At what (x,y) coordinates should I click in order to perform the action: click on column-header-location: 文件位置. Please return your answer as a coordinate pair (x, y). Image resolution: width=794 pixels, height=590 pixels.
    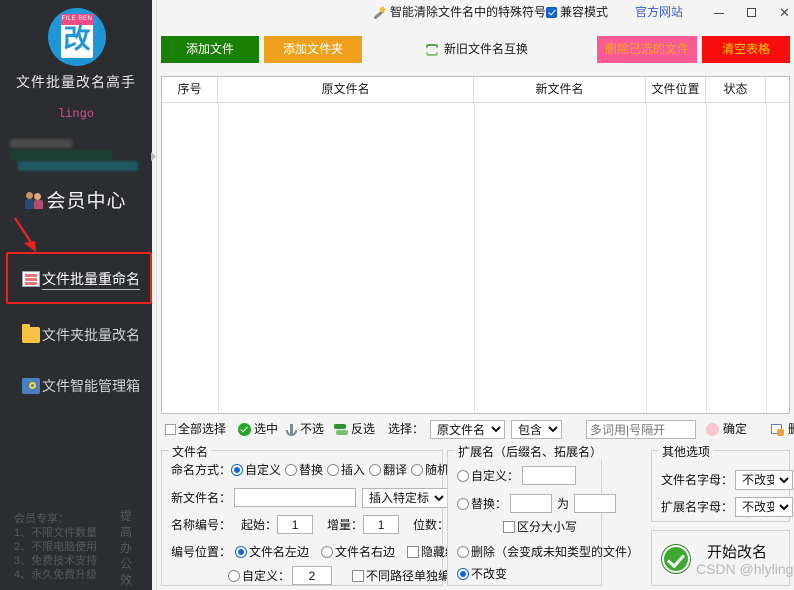
    Looking at the image, I should click on (676, 89).